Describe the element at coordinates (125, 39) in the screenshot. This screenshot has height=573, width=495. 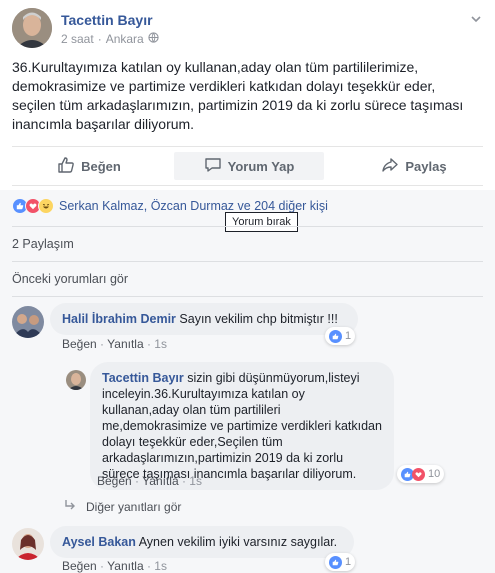
I see `post-location: Ankara` at that location.